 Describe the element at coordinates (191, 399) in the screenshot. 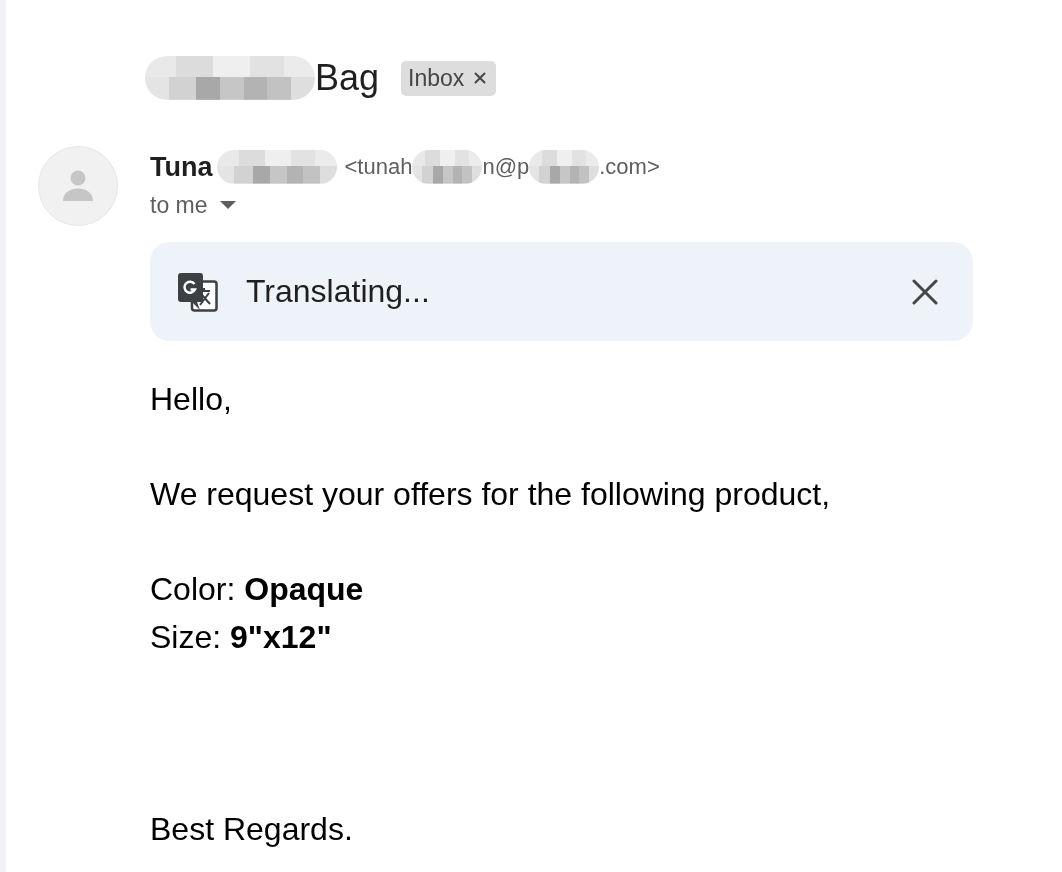

I see `body-text: Hello,` at that location.